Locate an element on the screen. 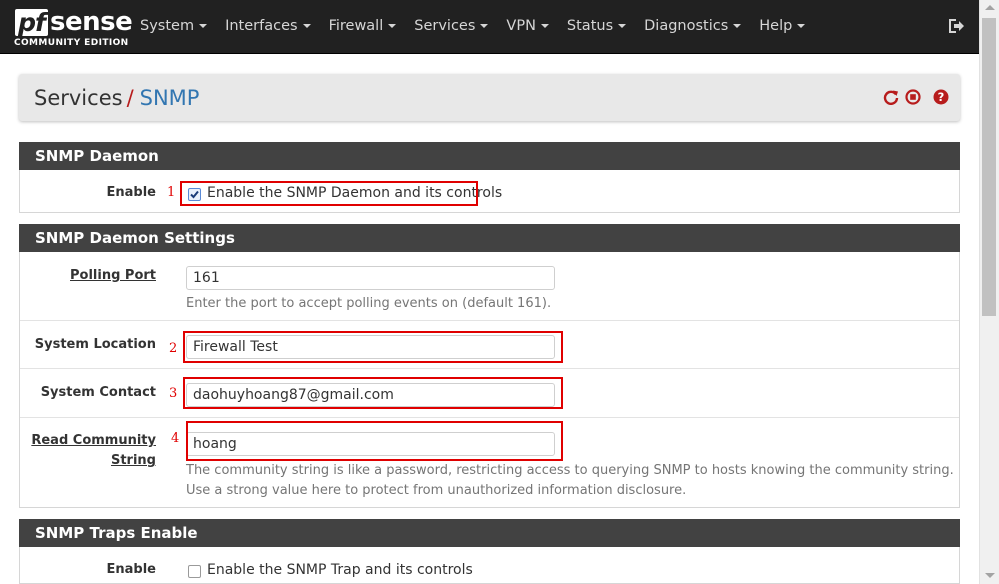 Image resolution: width=999 pixels, height=584 pixels. scroll-up-arrow-icon is located at coordinates (990, 7).